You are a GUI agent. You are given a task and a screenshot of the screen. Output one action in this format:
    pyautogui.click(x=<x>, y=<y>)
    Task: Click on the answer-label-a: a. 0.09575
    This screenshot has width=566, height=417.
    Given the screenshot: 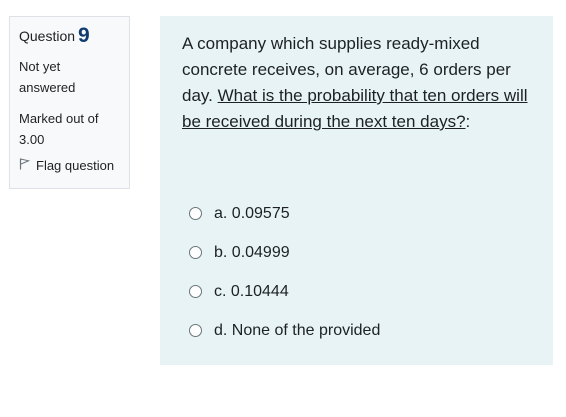 What is the action you would take?
    pyautogui.click(x=252, y=213)
    